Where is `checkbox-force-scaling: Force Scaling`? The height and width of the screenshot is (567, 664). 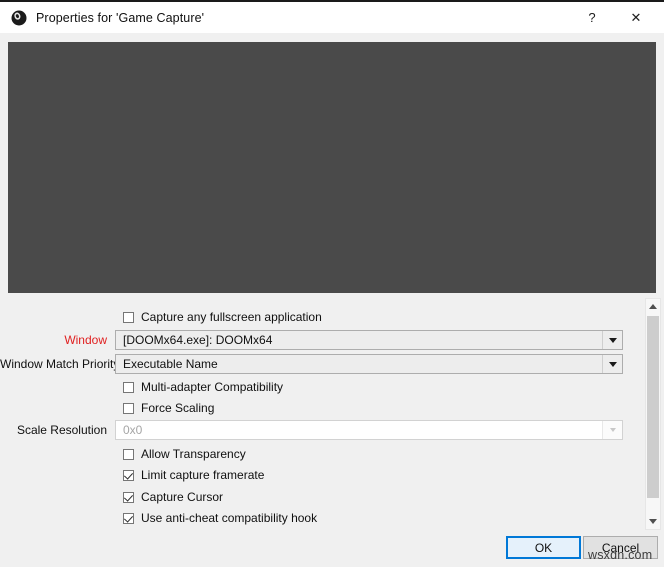 checkbox-force-scaling: Force Scaling is located at coordinates (168, 408).